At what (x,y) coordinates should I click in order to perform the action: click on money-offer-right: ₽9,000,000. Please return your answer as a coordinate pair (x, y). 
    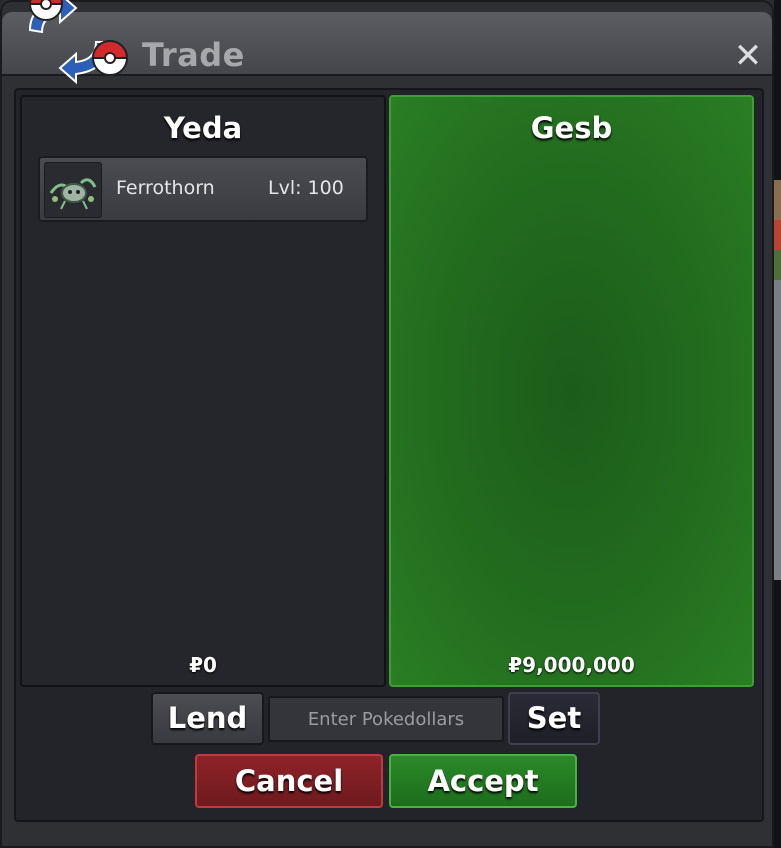
    Looking at the image, I should click on (571, 665).